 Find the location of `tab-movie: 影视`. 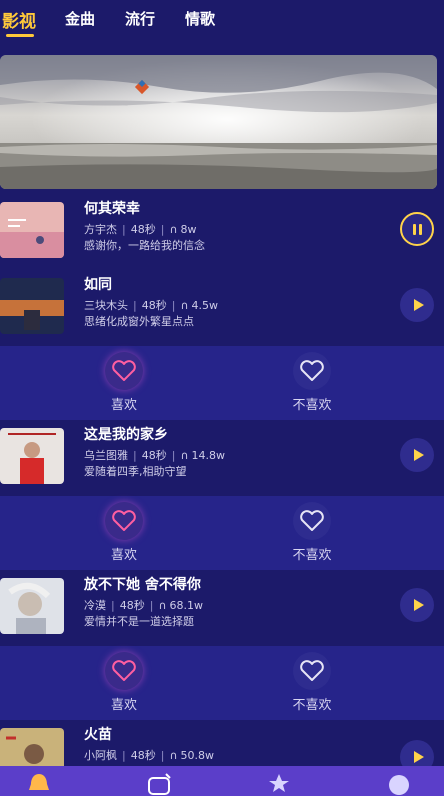

tab-movie: 影视 is located at coordinates (19, 19).